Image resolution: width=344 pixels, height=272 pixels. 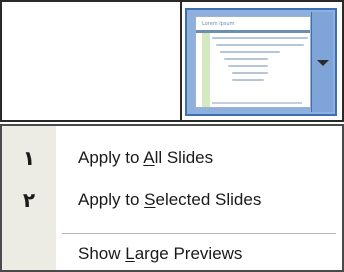 What do you see at coordinates (253, 31) in the screenshot?
I see `slide-title-bar` at bounding box center [253, 31].